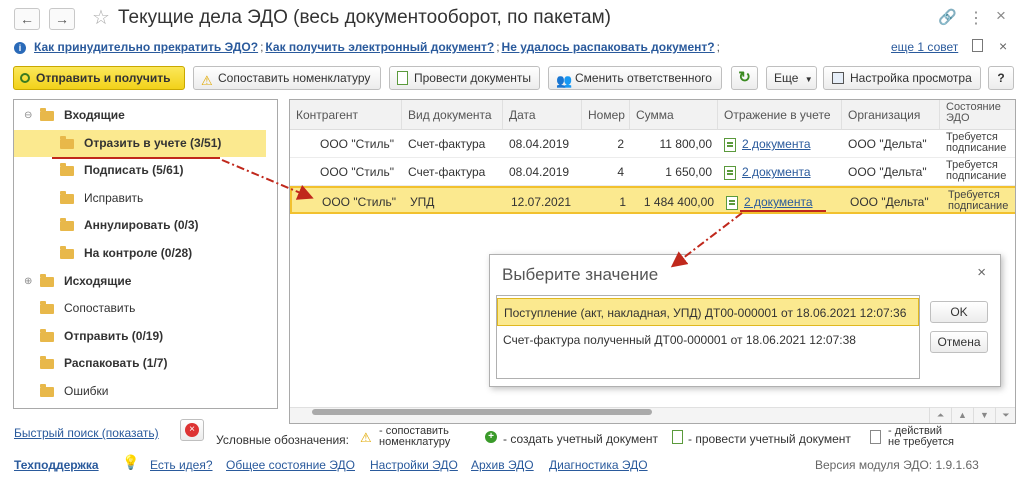 The image size is (1024, 483). I want to click on scroll-bottom-icon: ⏷, so click(1005, 415).